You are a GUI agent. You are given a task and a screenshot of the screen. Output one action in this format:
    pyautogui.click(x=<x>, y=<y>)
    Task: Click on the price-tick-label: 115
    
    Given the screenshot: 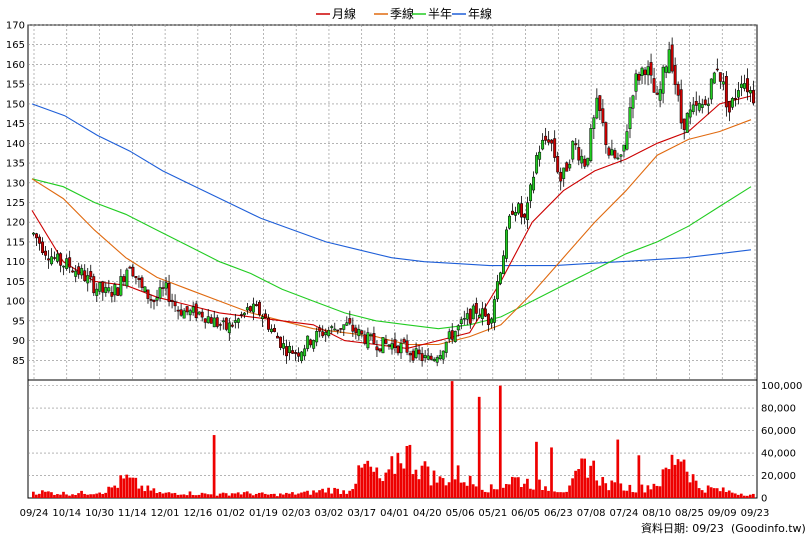 What is the action you would take?
    pyautogui.click(x=15, y=242)
    